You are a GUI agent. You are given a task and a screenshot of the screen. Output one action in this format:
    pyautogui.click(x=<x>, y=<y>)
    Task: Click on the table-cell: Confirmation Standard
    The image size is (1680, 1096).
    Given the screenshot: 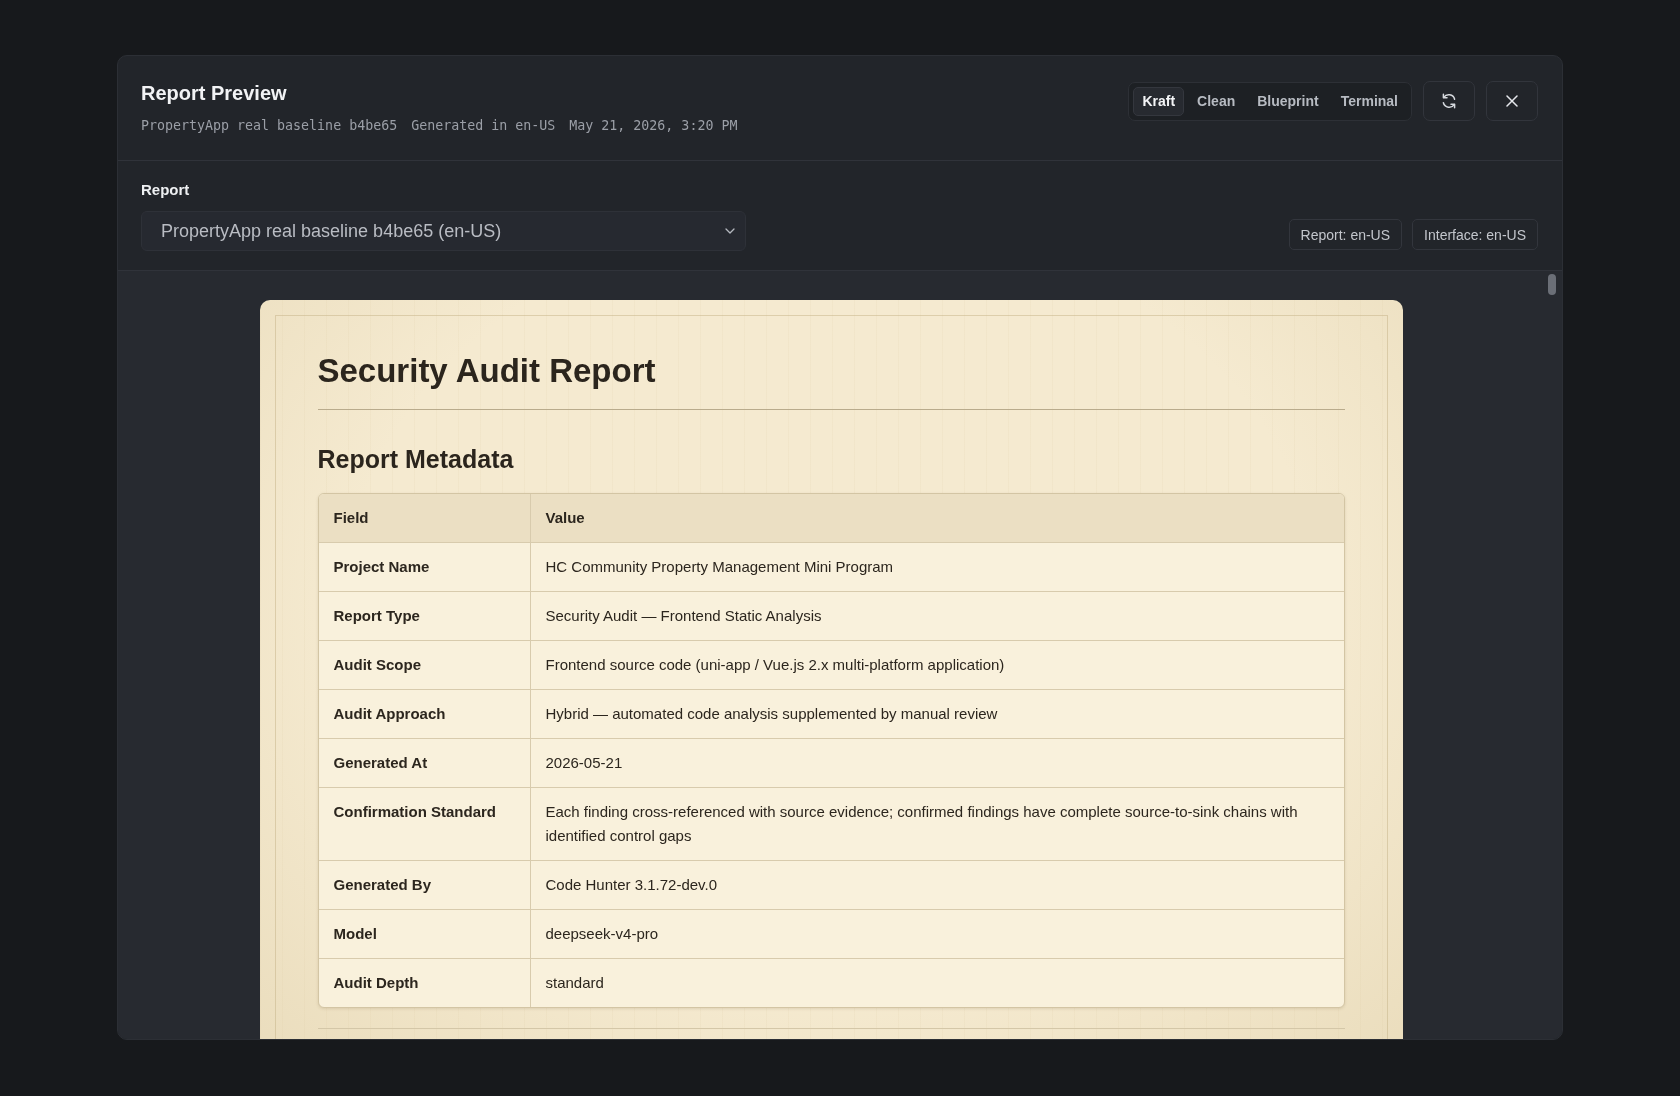 What is the action you would take?
    pyautogui.click(x=424, y=824)
    